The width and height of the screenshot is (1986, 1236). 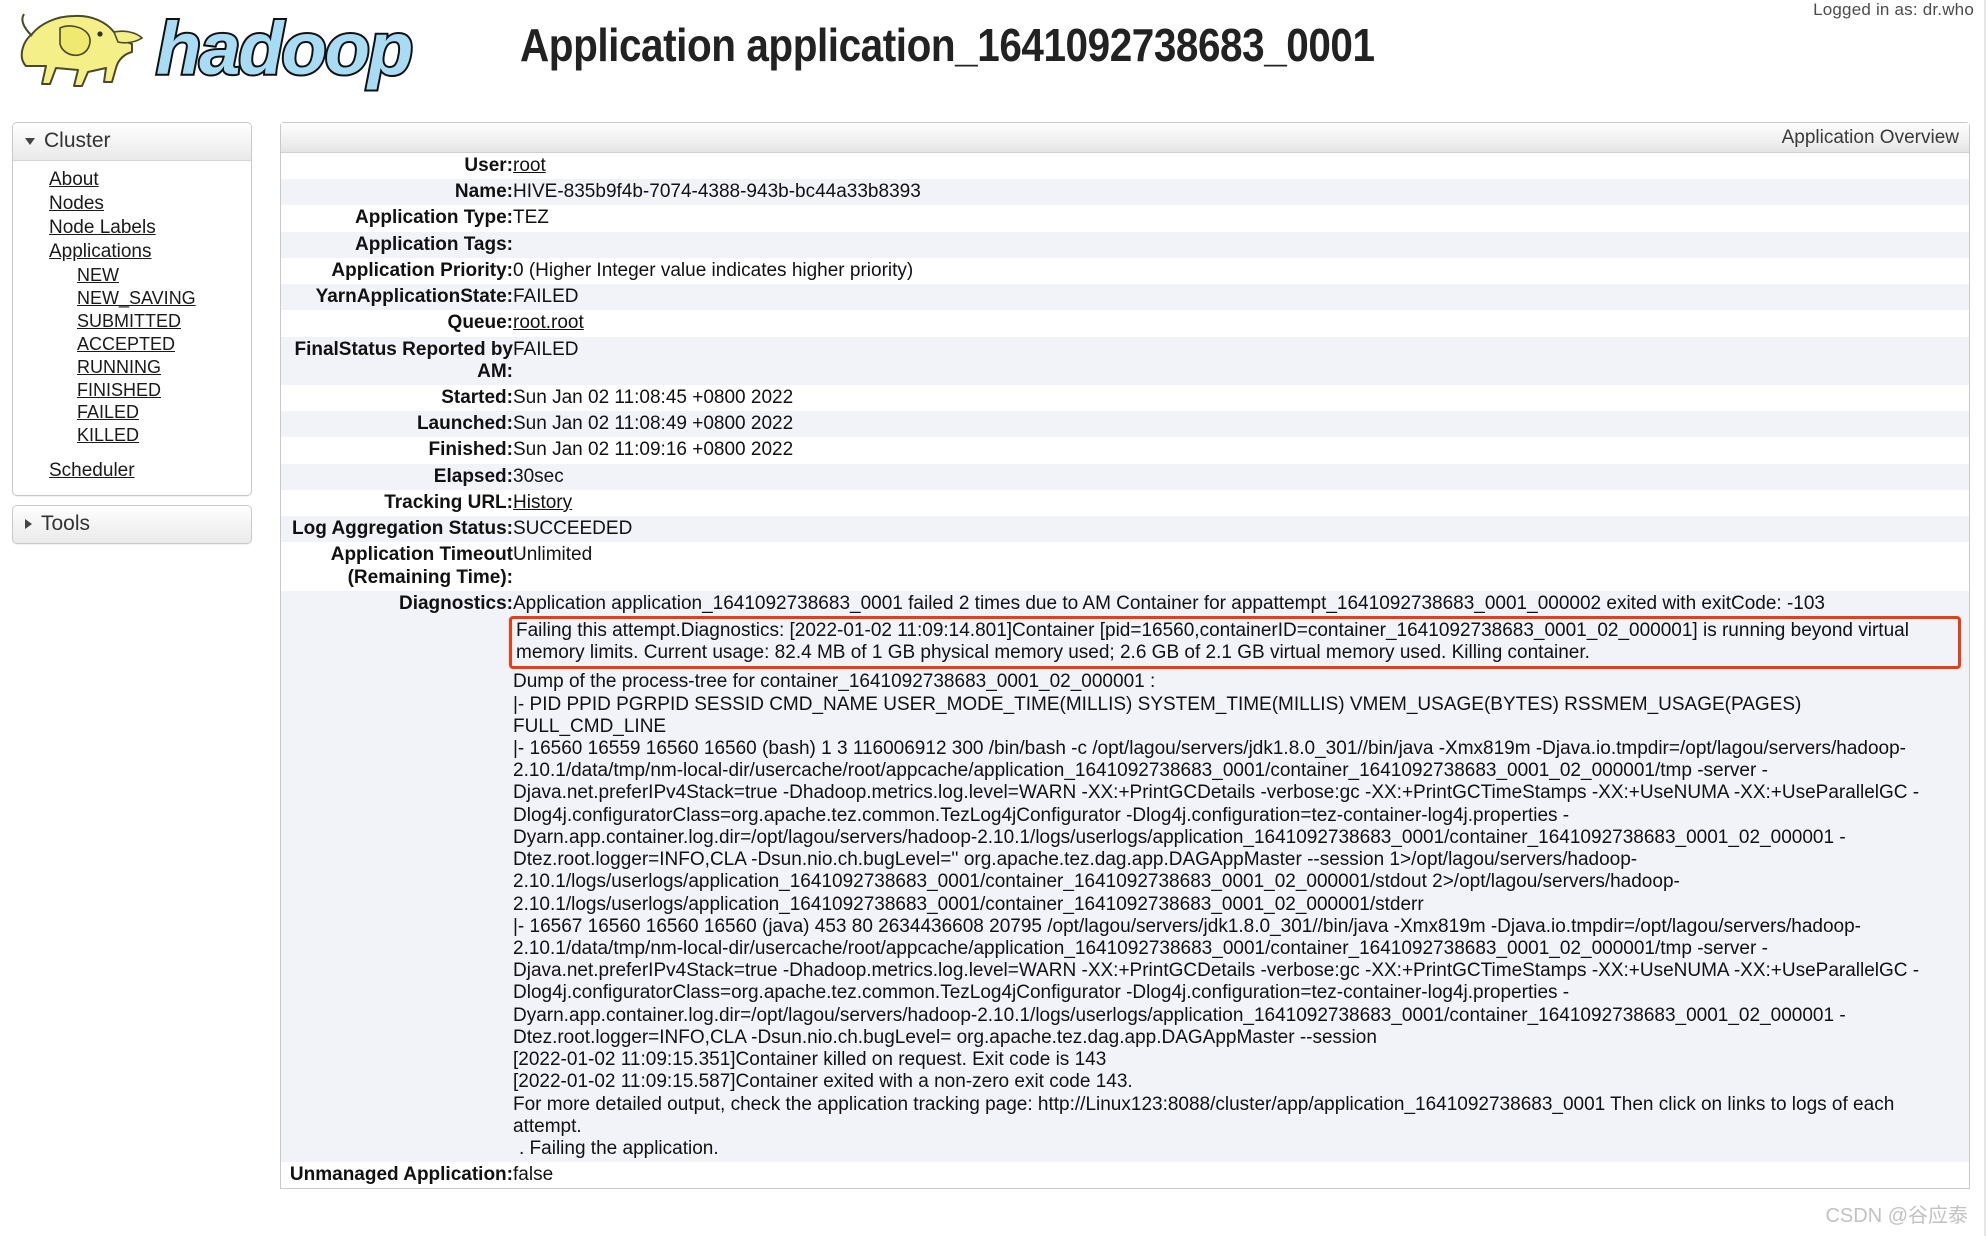 What do you see at coordinates (397, 529) in the screenshot?
I see `row-label-log-aggregation-status: Log Aggregation Status:` at bounding box center [397, 529].